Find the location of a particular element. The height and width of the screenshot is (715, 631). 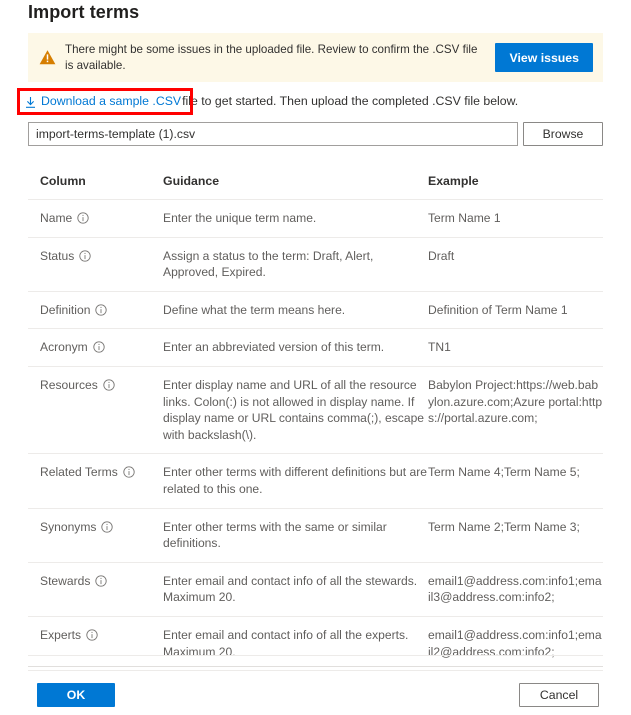

table-cell-column: Acronym is located at coordinates (95, 347).